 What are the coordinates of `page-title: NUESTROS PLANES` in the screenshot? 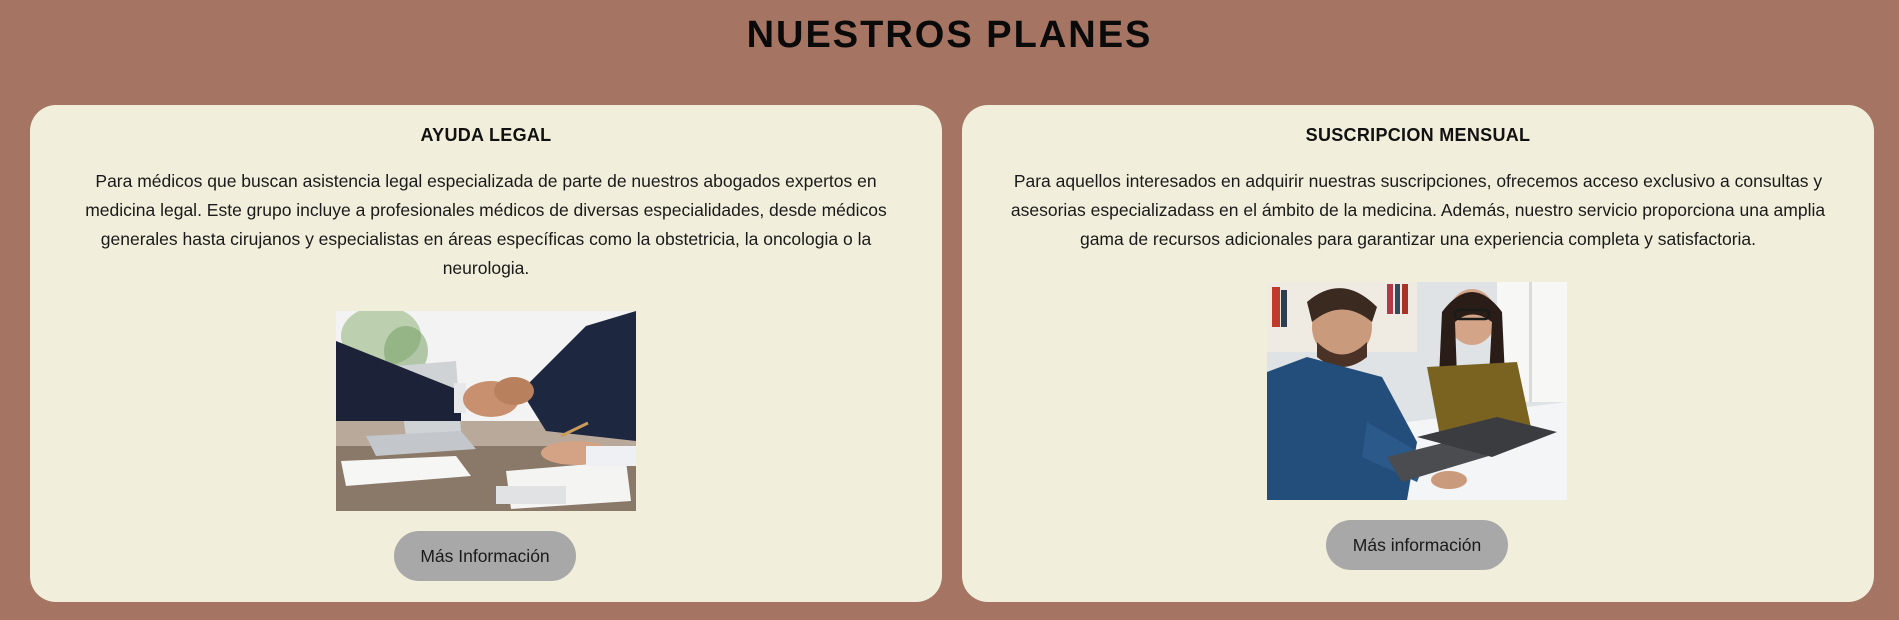 It's located at (949, 35).